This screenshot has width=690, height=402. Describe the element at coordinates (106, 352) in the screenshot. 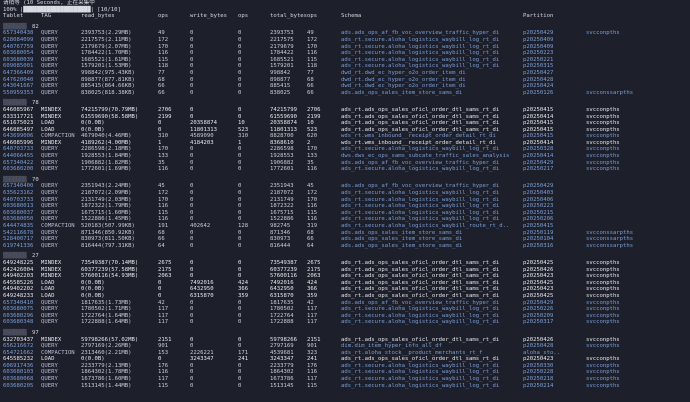

I see `cell-read-bytes: 2313460(2.21MB)` at that location.